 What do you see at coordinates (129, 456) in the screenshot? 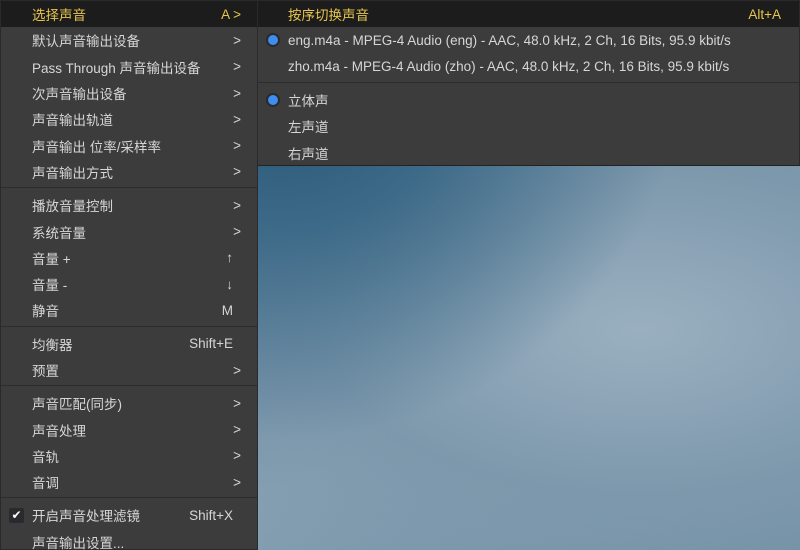
I see `menu-item-audio-track: 音轨 >` at bounding box center [129, 456].